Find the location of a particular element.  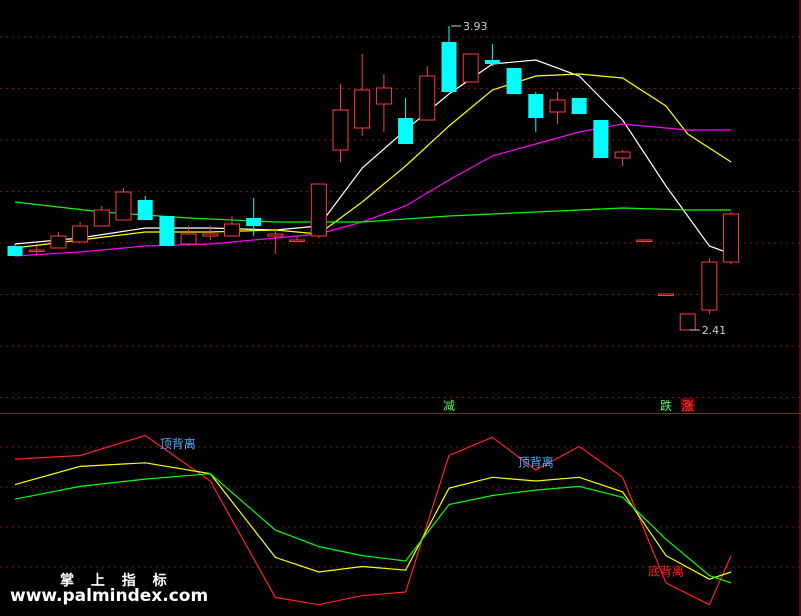

price-annotation: 2.41 is located at coordinates (714, 330).